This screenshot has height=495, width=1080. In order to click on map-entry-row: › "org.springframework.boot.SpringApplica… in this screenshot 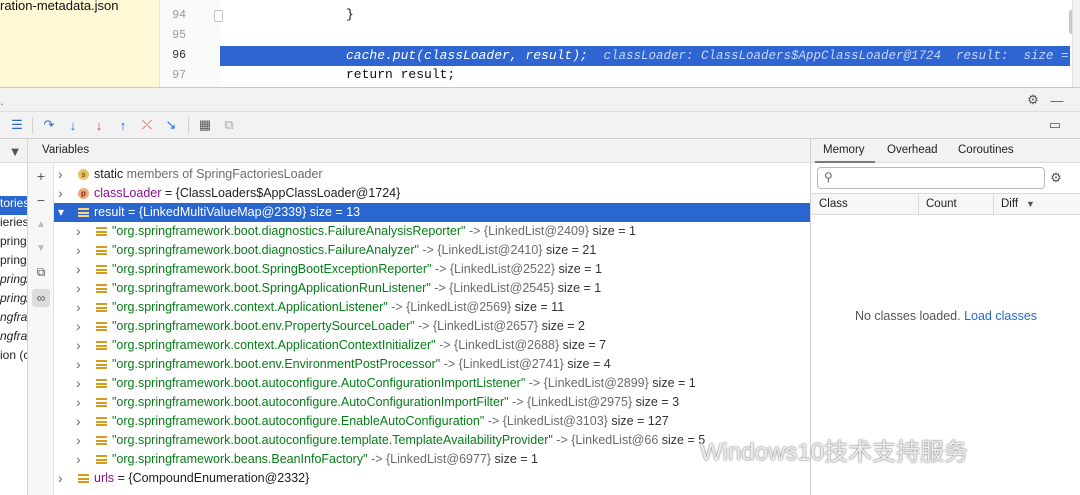, I will do `click(432, 288)`.